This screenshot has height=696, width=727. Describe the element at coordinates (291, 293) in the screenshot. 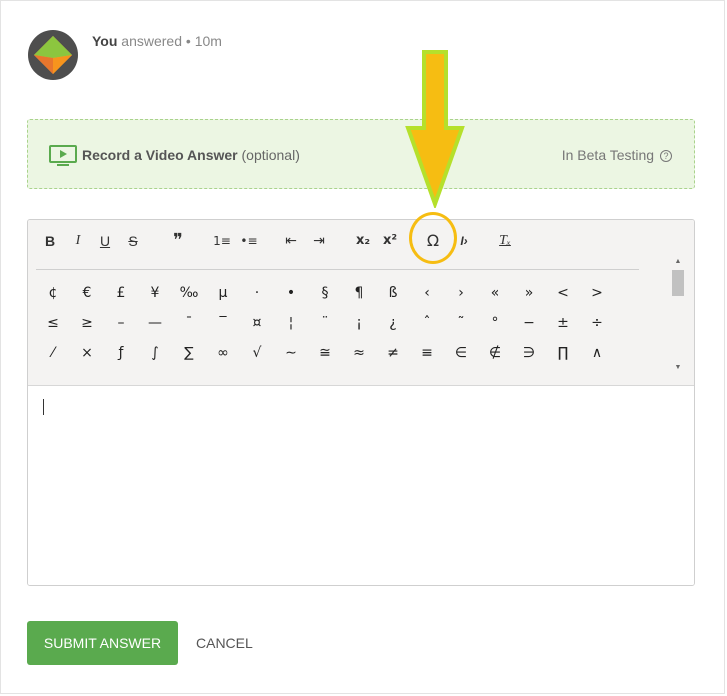

I see `special-char-0-7: •` at that location.